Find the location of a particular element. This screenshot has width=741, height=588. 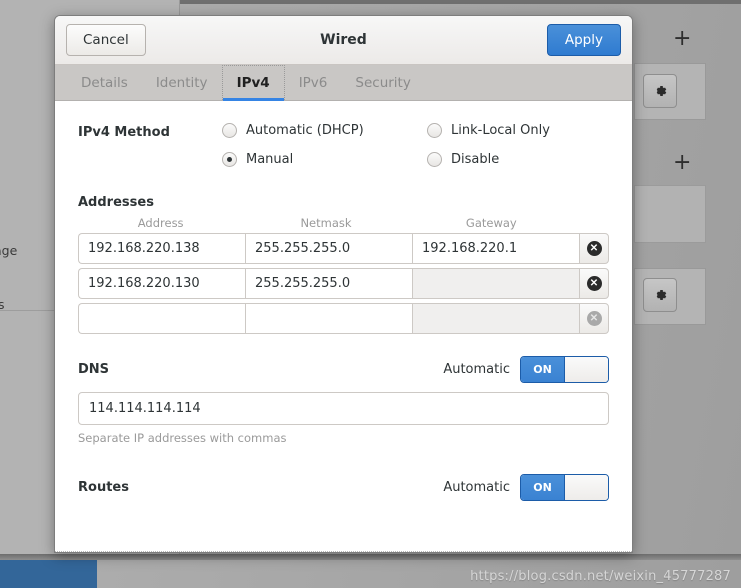

tab-ipv4: IPv4 is located at coordinates (253, 83).